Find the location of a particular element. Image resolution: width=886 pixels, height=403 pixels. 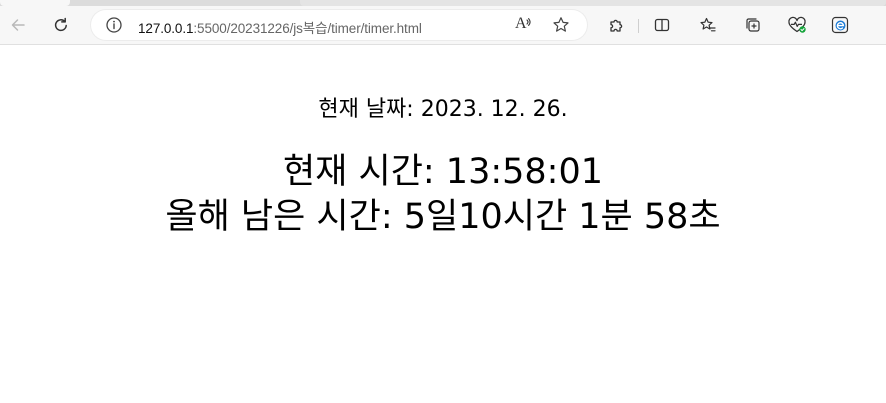

url-host: 127.0.0.1 is located at coordinates (166, 28).